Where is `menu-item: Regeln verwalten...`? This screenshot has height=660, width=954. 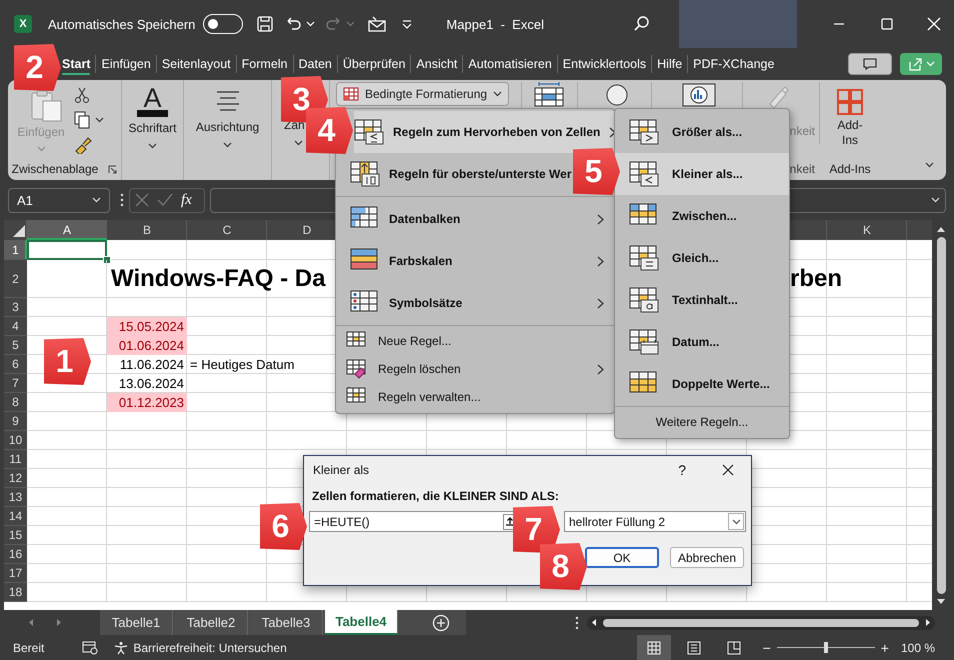
menu-item: Regeln verwalten... is located at coordinates (475, 397).